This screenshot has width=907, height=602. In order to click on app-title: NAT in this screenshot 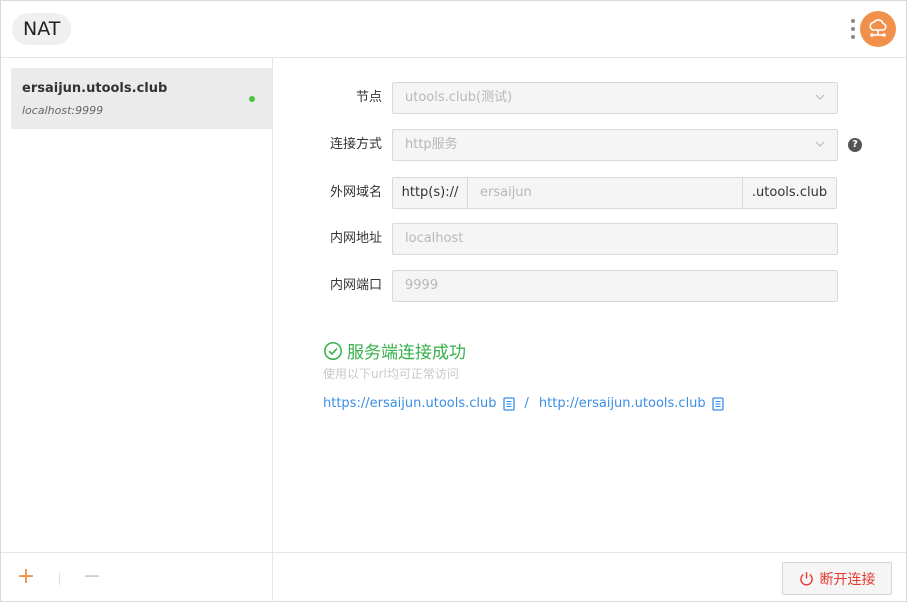, I will do `click(42, 29)`.